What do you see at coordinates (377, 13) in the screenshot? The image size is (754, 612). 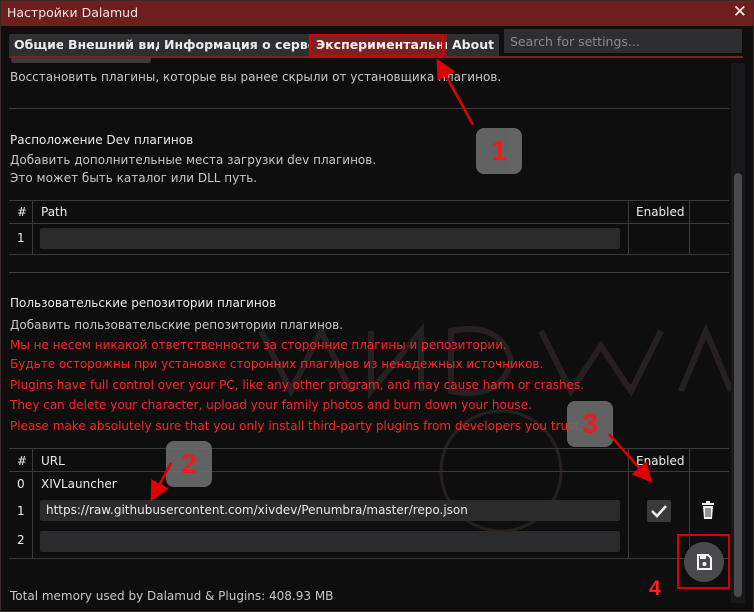 I see `title-bar: Настройки Dalamud ✕` at bounding box center [377, 13].